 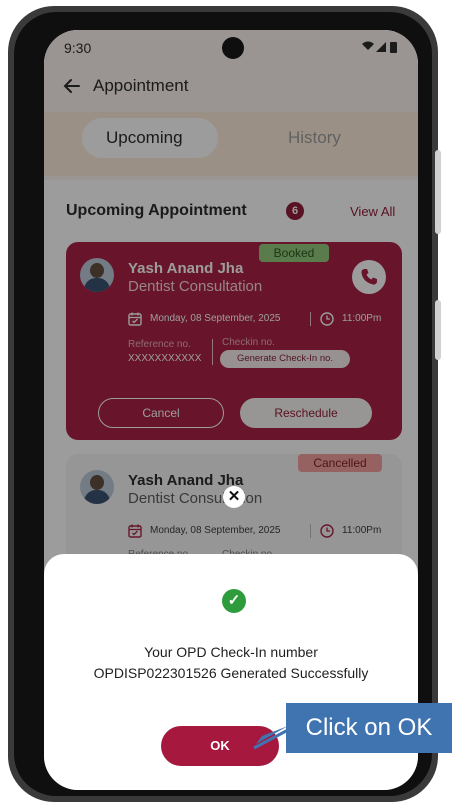 I want to click on dialog-message-line2: OPDISP022301526 Generated Successfully, so click(x=231, y=673).